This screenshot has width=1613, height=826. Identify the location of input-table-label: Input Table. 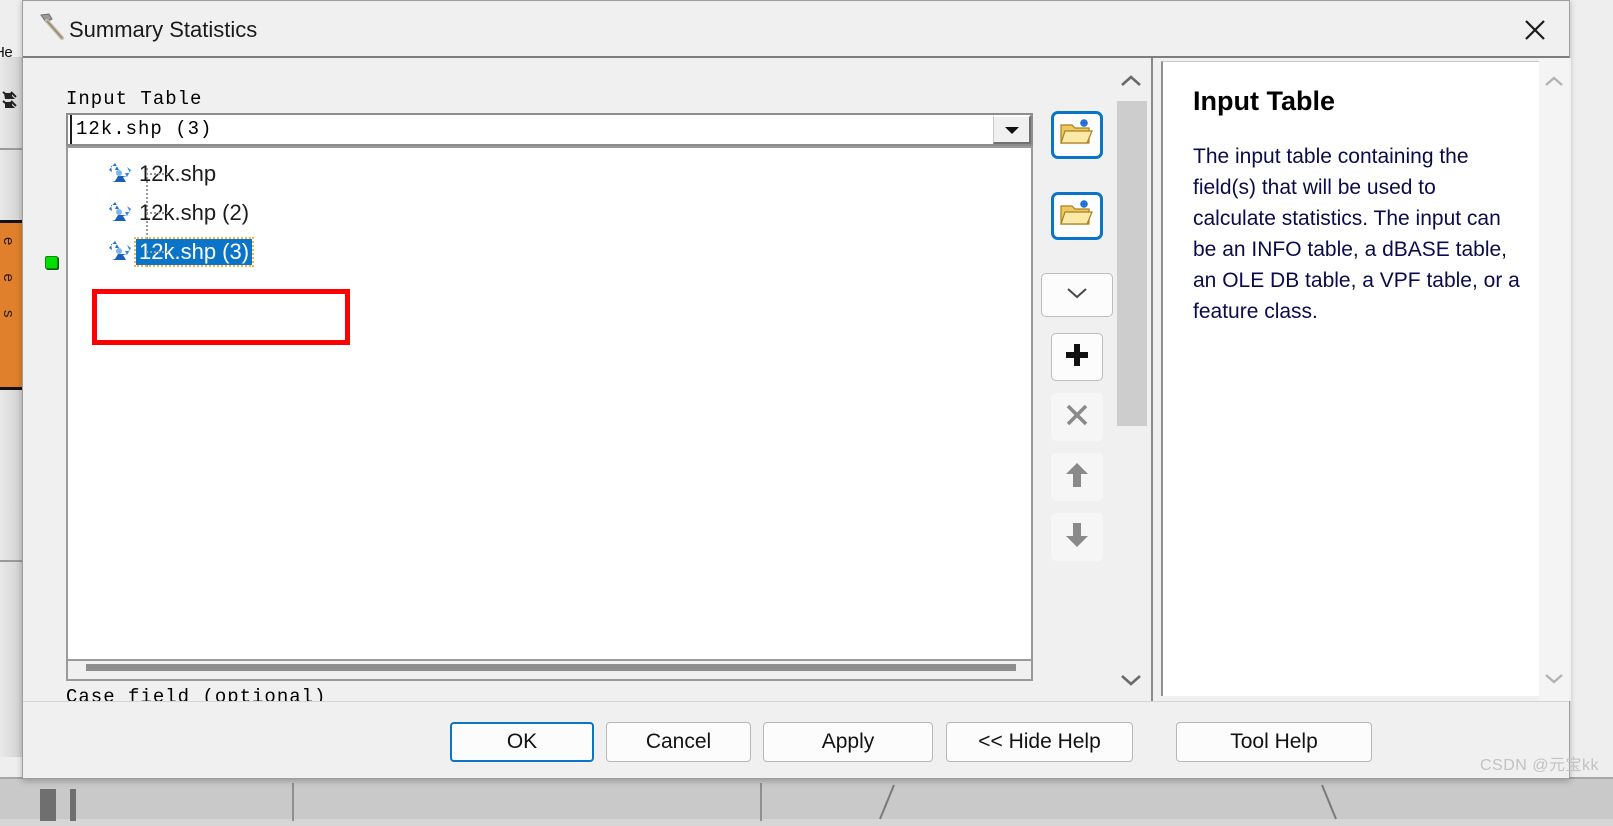
(134, 99).